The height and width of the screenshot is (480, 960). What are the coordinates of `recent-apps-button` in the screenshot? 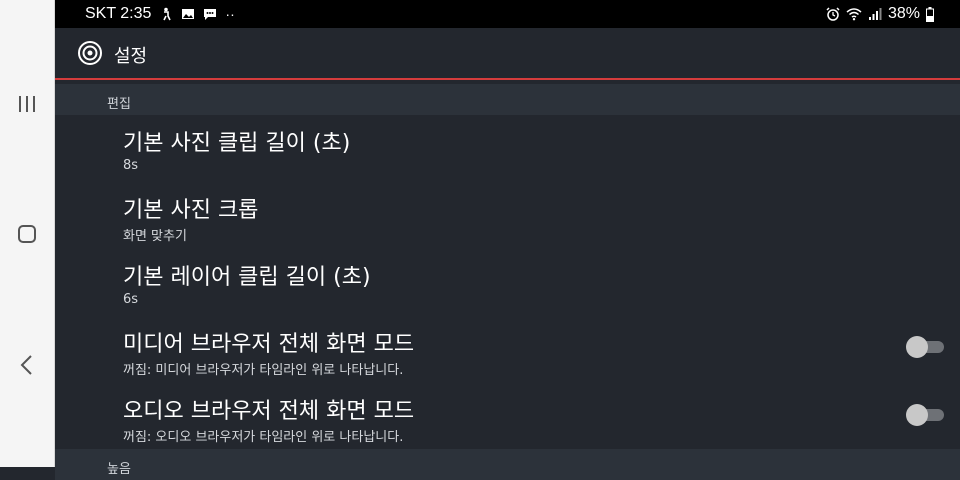 It's located at (27, 104).